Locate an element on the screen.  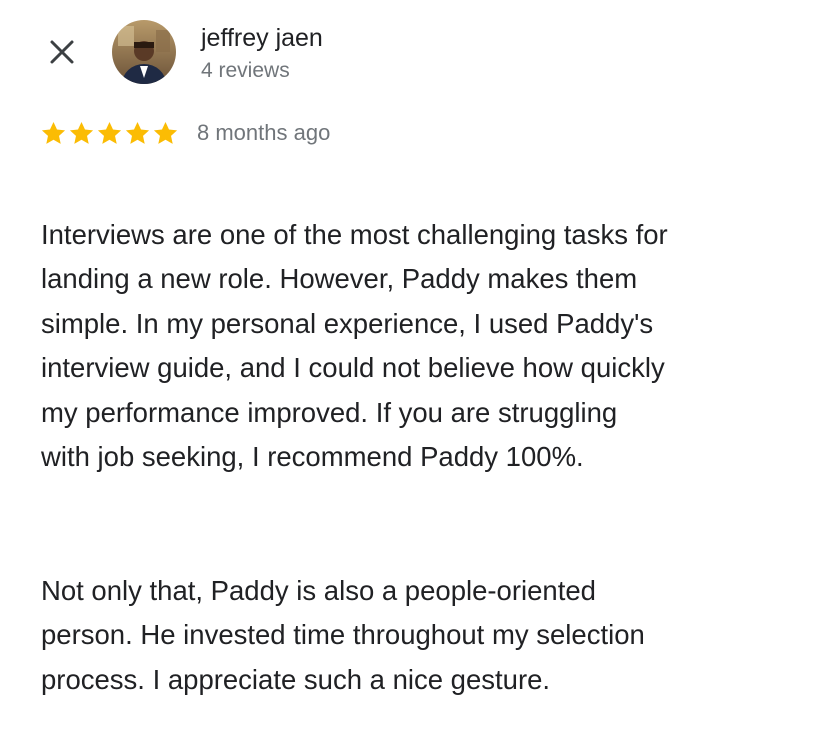
close-button is located at coordinates (62, 52).